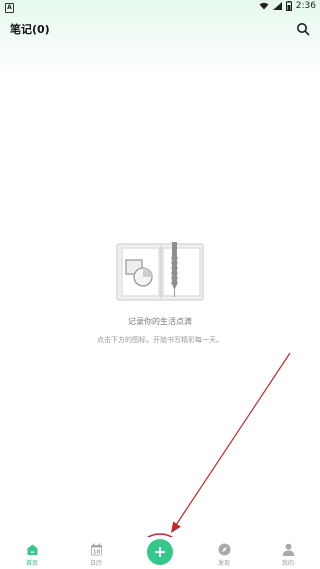 This screenshot has height=569, width=320. I want to click on compass-icon, so click(224, 549).